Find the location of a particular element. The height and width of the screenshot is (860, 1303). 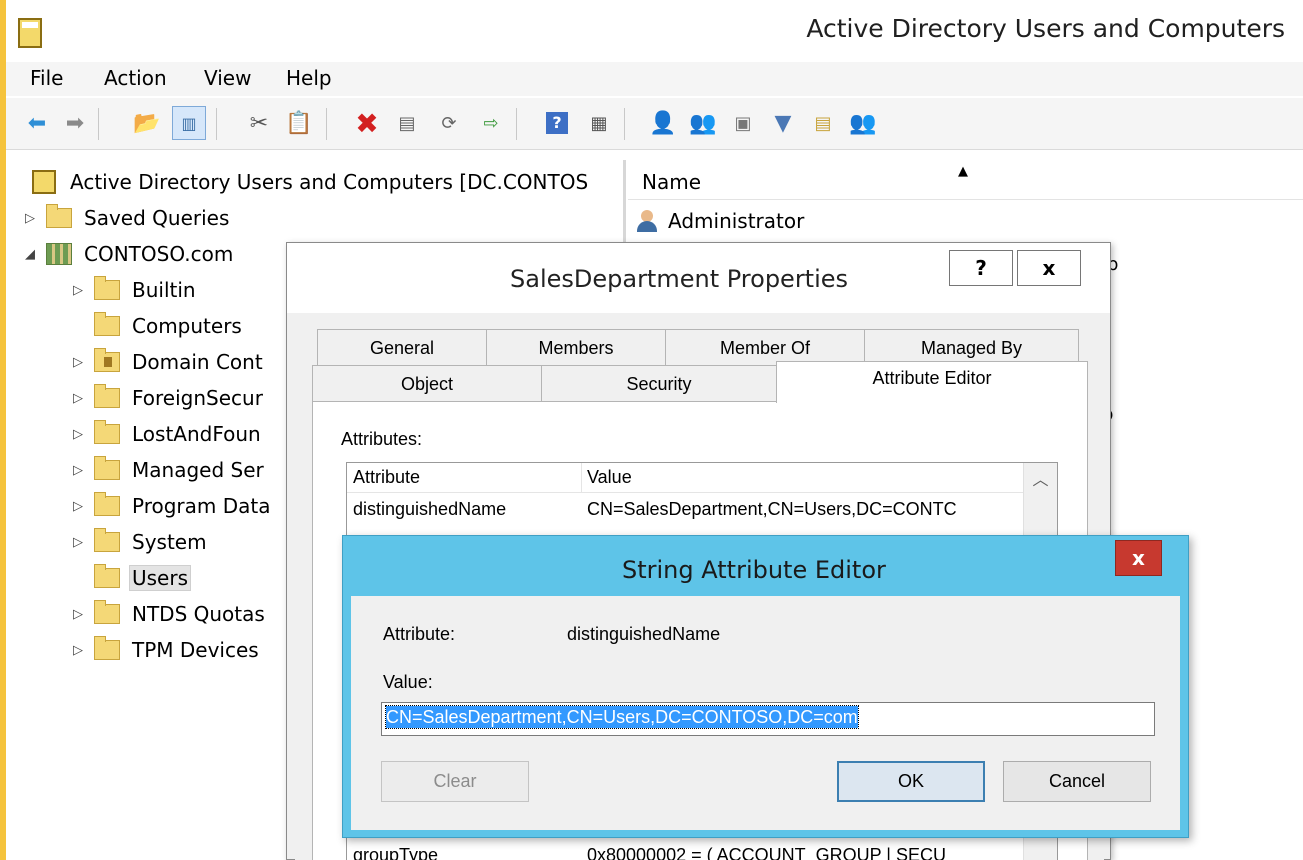

filter-icon: ▼ is located at coordinates (783, 123).